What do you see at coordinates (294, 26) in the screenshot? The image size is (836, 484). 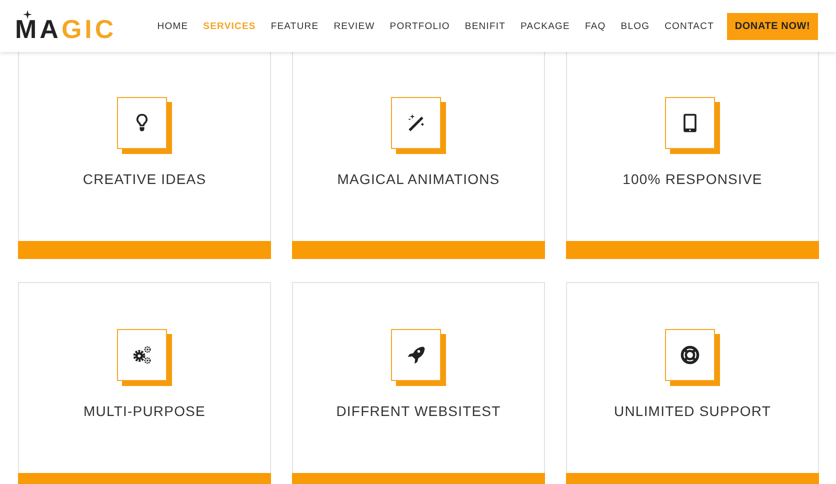 I see `nav-link: FEATURE` at bounding box center [294, 26].